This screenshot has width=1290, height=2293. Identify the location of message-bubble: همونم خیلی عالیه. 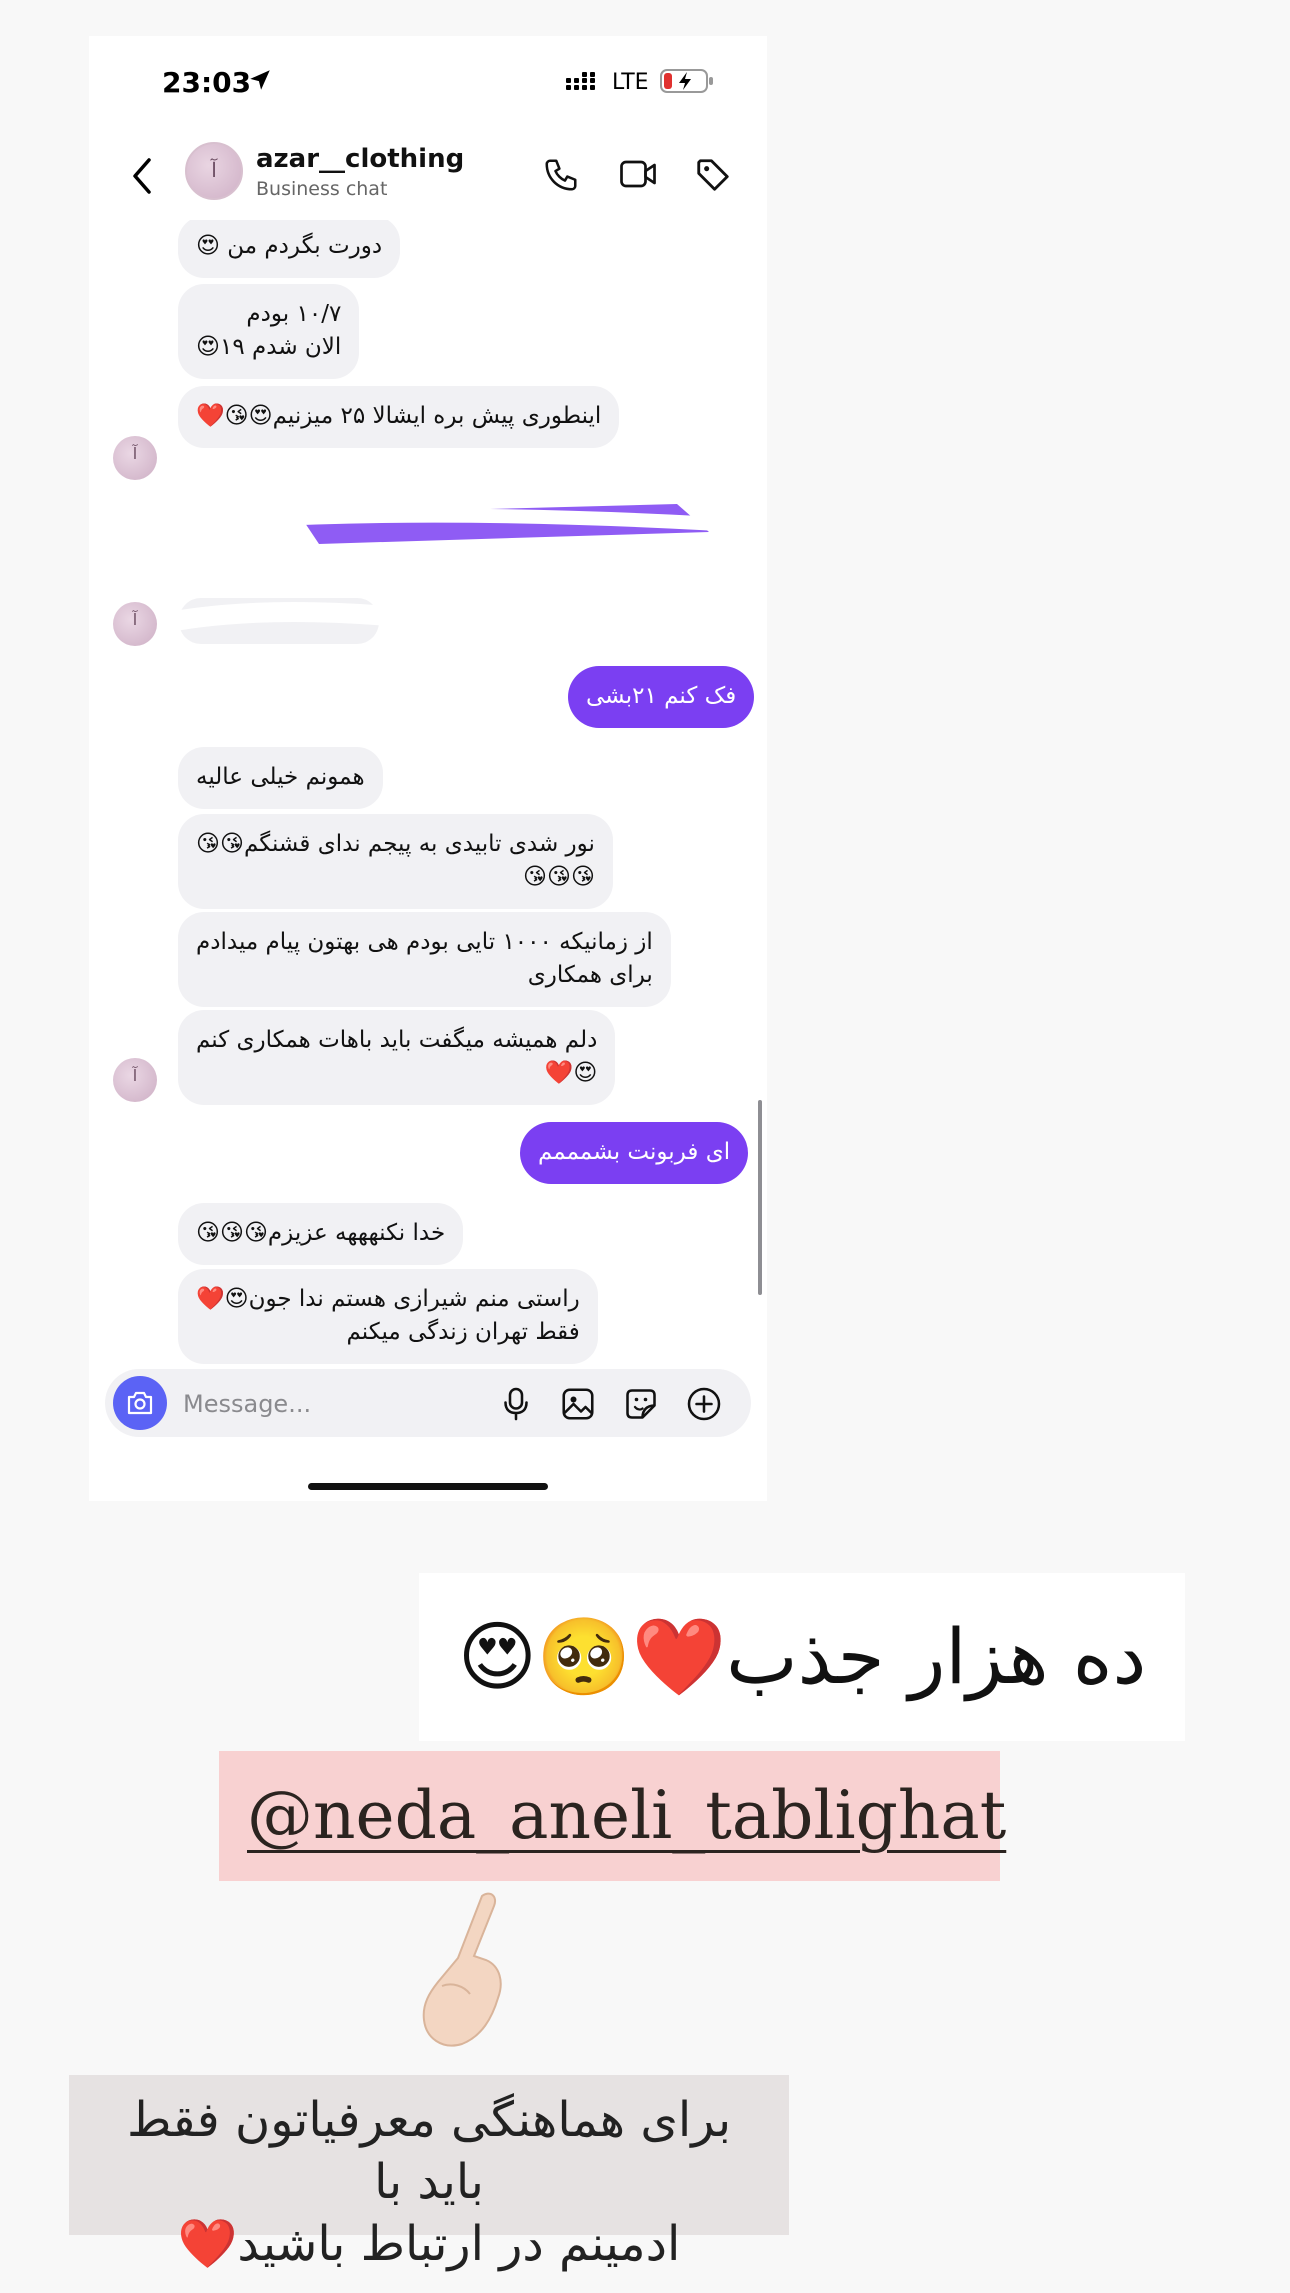
(280, 778).